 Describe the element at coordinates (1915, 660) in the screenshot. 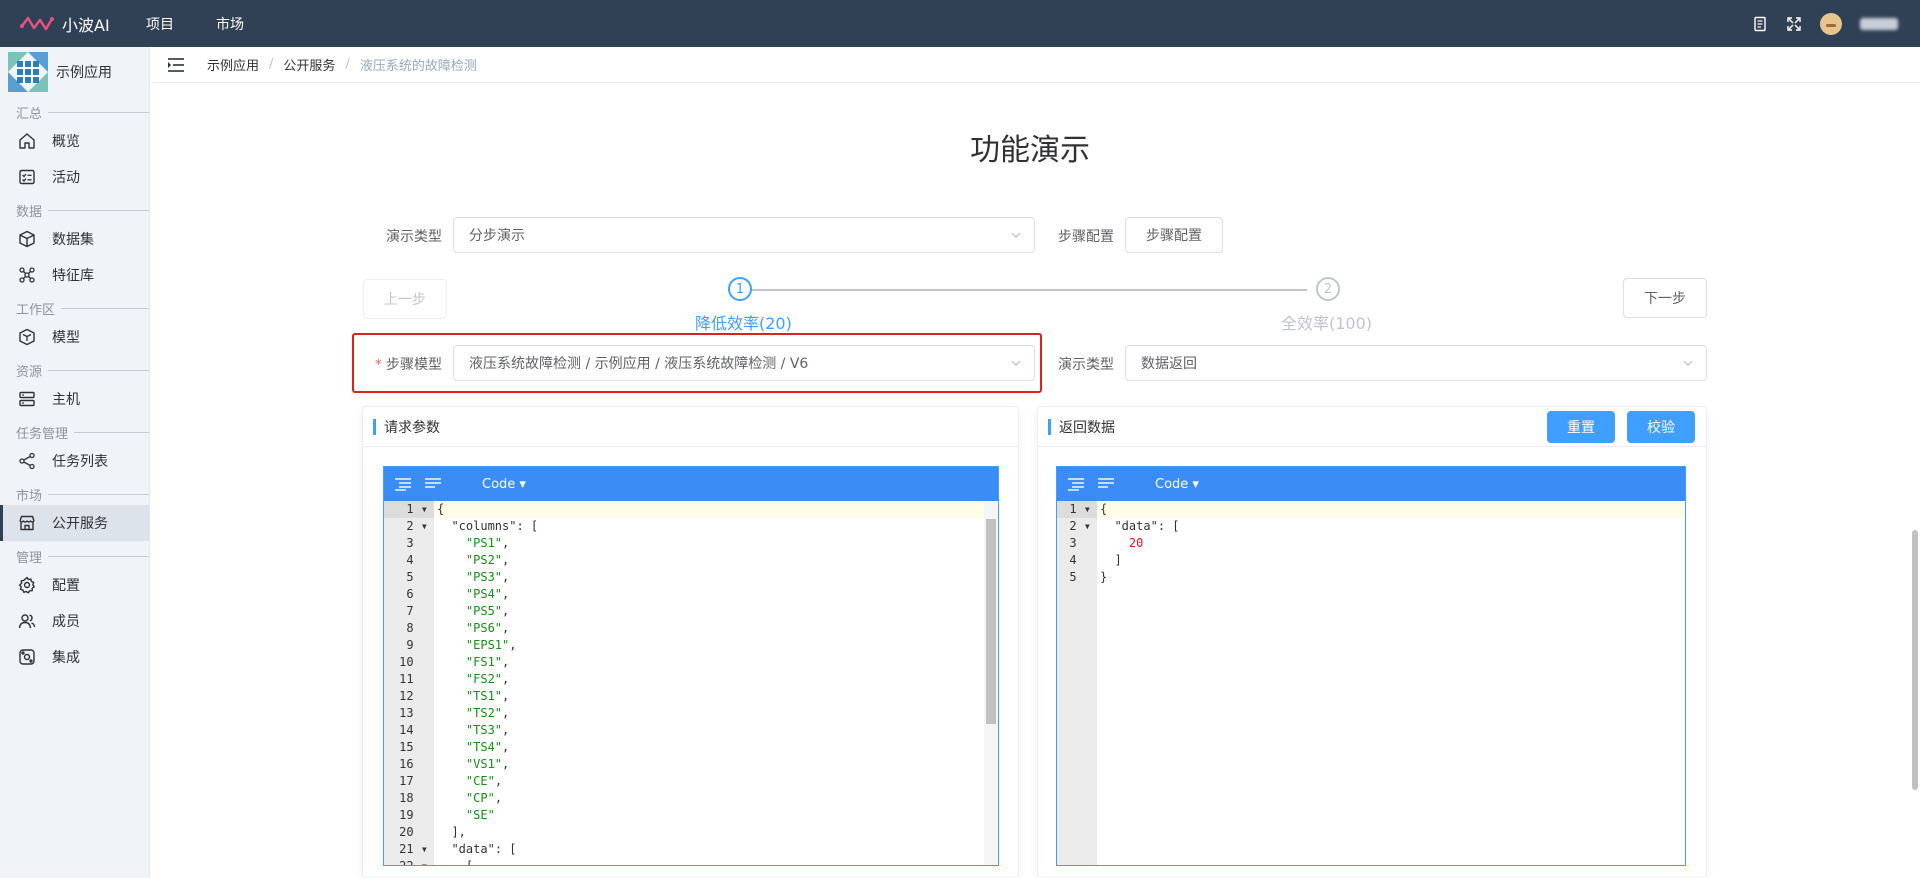

I see `page-scrollbar` at that location.